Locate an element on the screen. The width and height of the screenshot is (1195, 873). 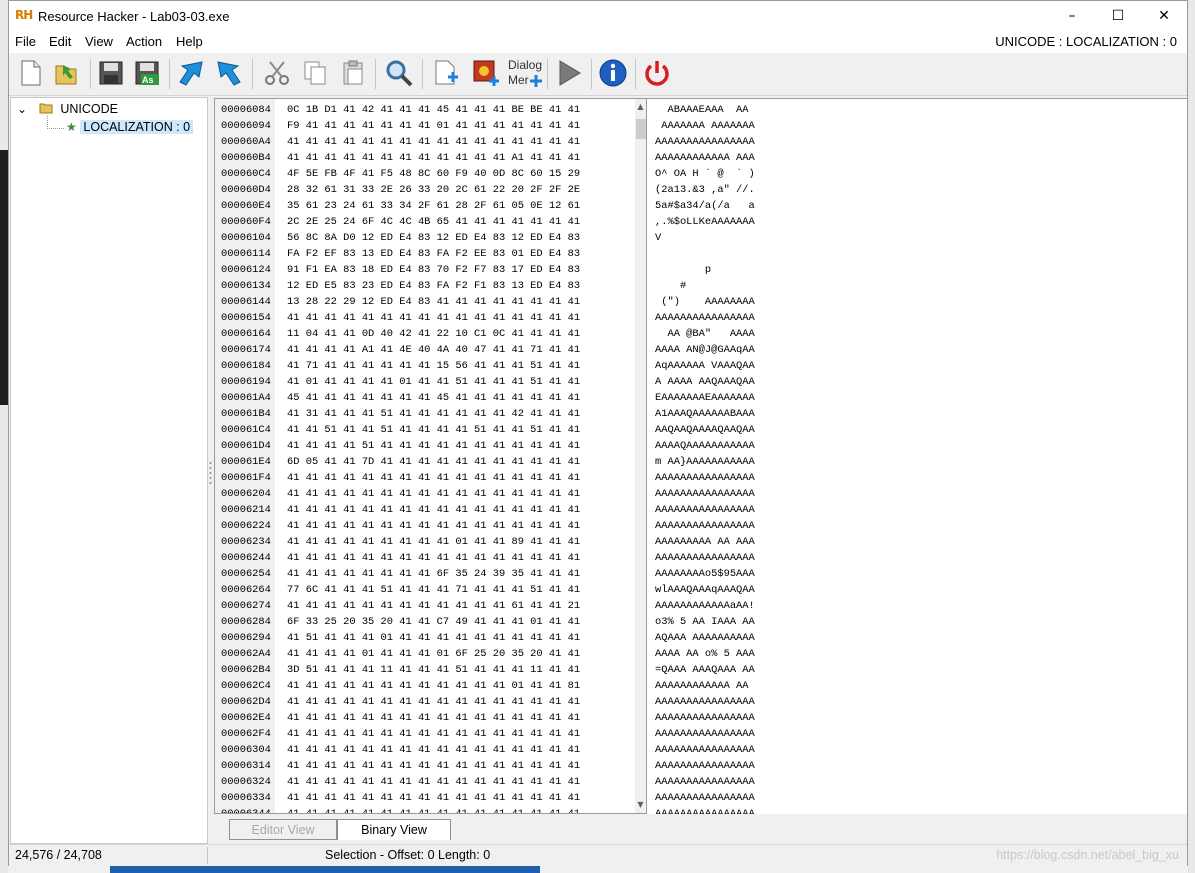
info-icon is located at coordinates (613, 73).